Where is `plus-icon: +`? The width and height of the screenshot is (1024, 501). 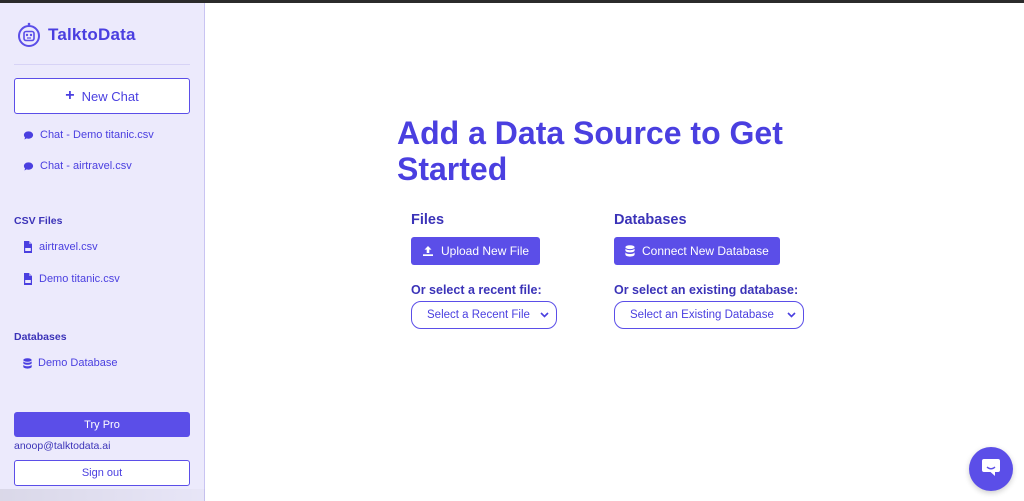
plus-icon: + is located at coordinates (70, 95).